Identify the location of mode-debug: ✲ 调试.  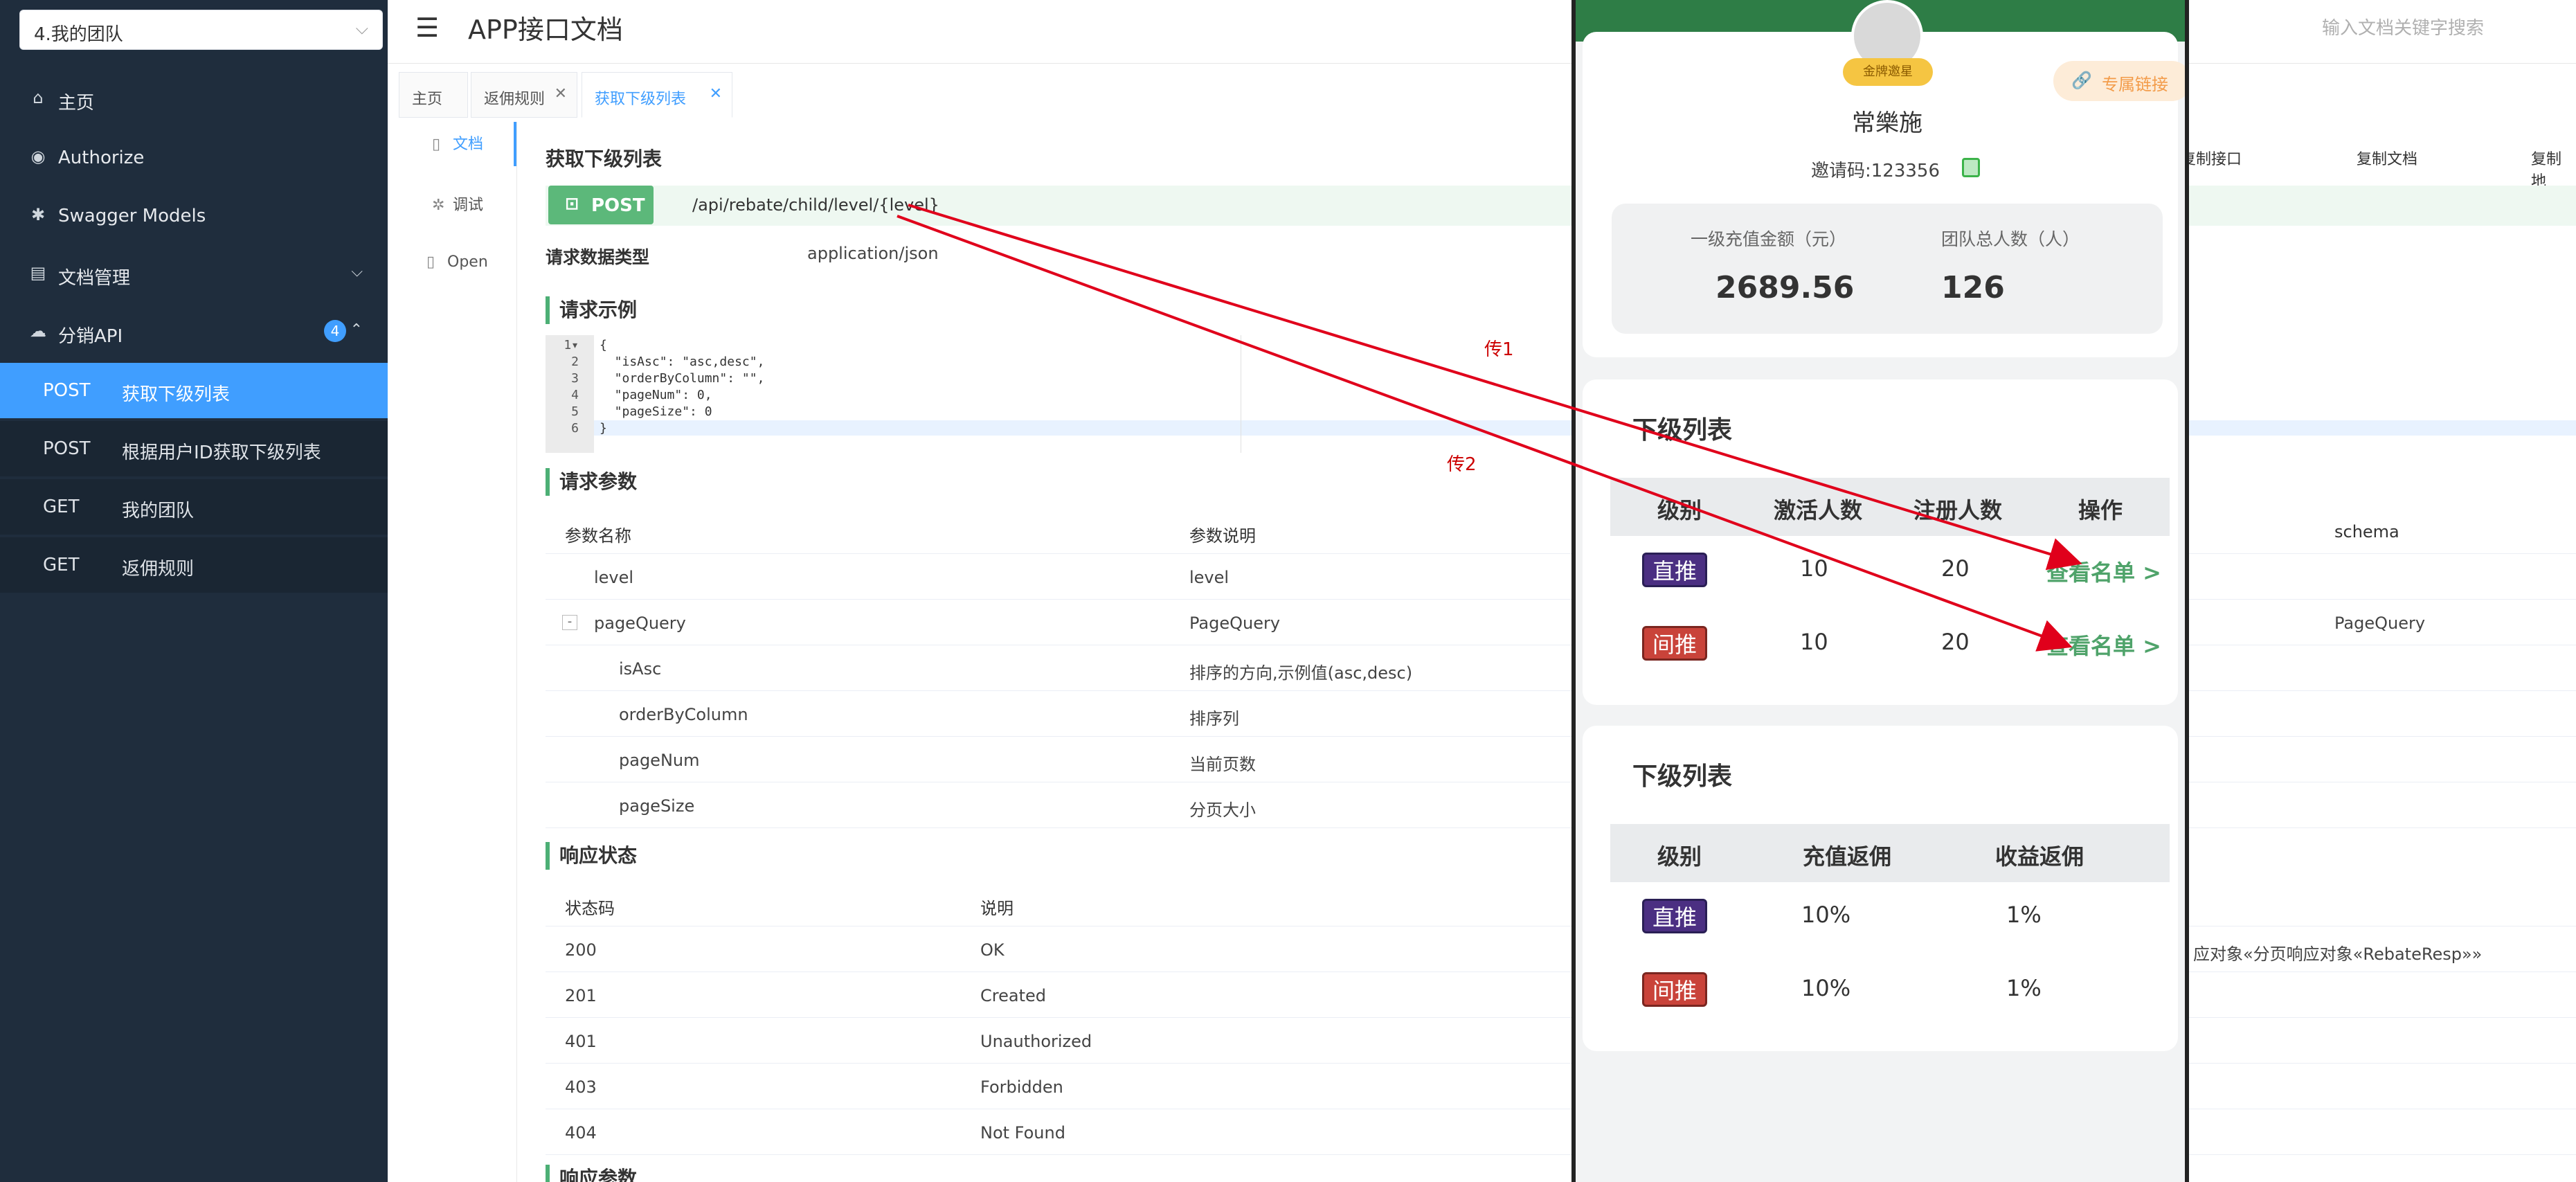
(457, 203).